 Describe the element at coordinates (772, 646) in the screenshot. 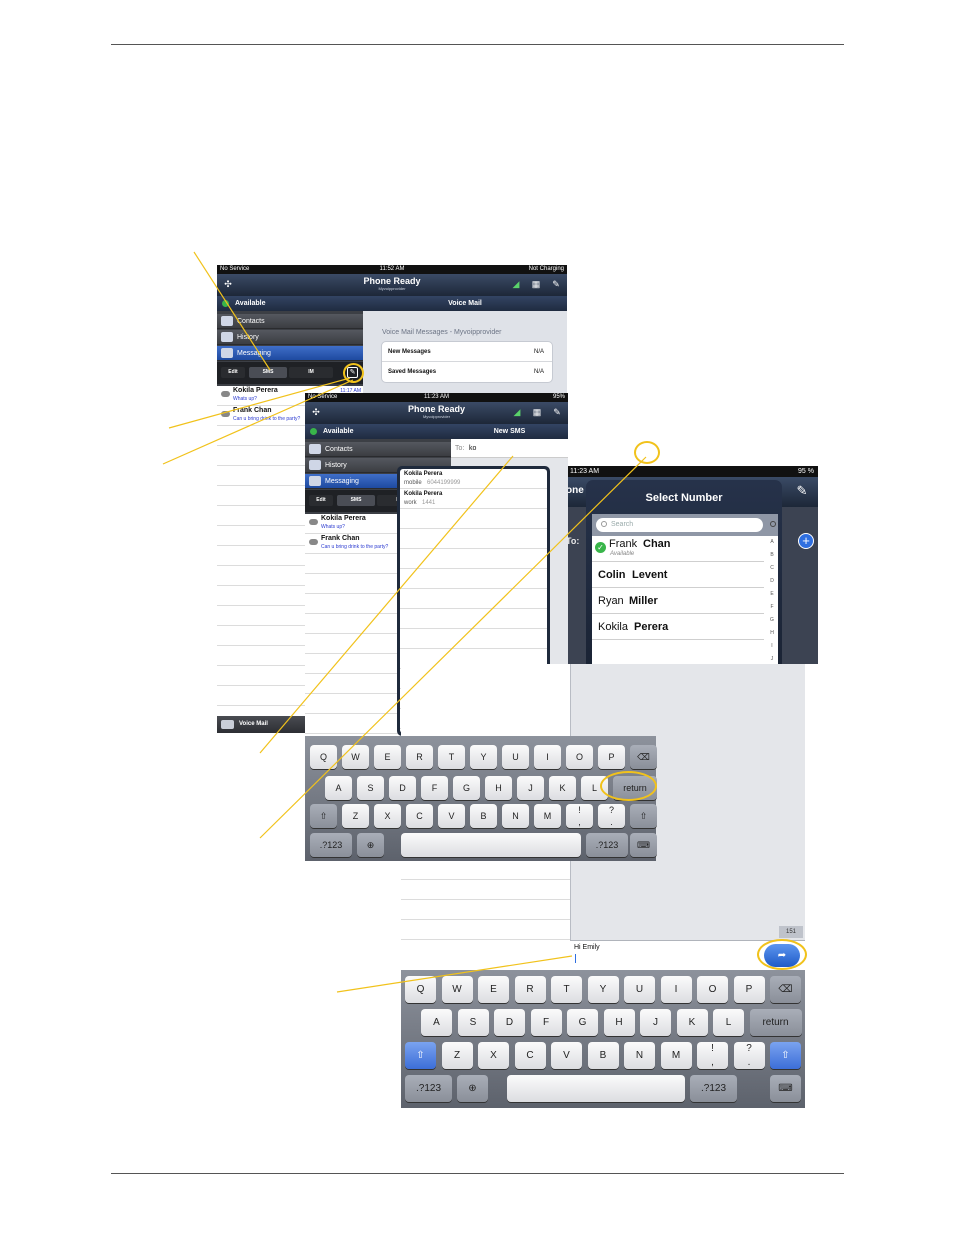

I see `index-letter: I` at that location.